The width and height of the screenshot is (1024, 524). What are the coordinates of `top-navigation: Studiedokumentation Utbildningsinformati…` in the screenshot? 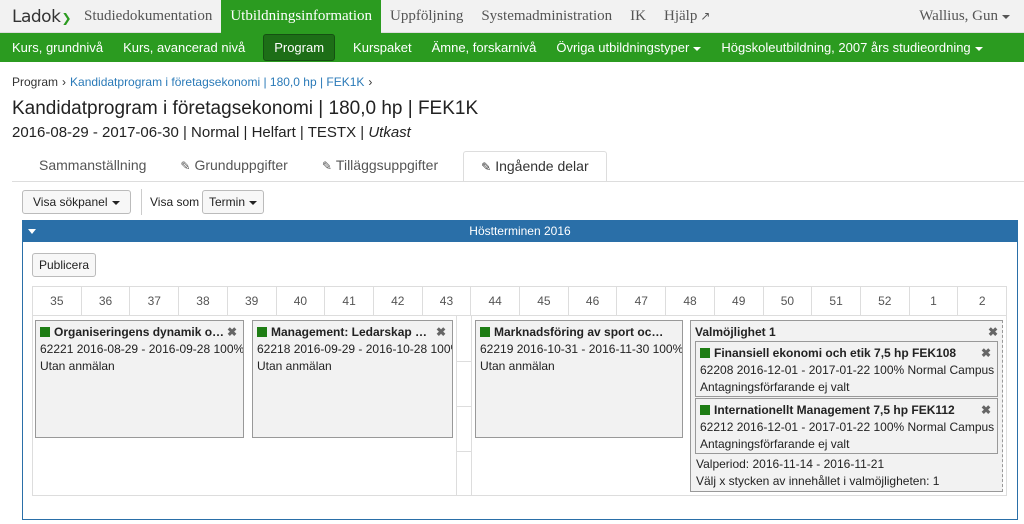 It's located at (397, 16).